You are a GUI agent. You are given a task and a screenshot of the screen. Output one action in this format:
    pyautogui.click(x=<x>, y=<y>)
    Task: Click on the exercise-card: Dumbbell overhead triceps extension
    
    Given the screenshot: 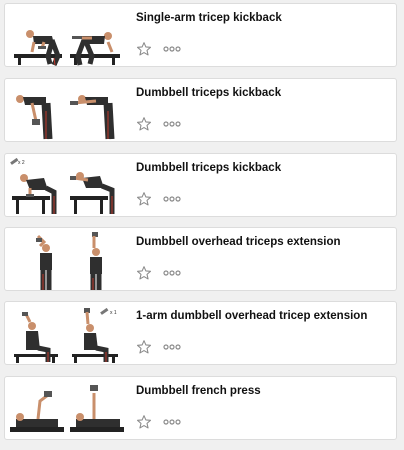 What is the action you would take?
    pyautogui.click(x=200, y=259)
    